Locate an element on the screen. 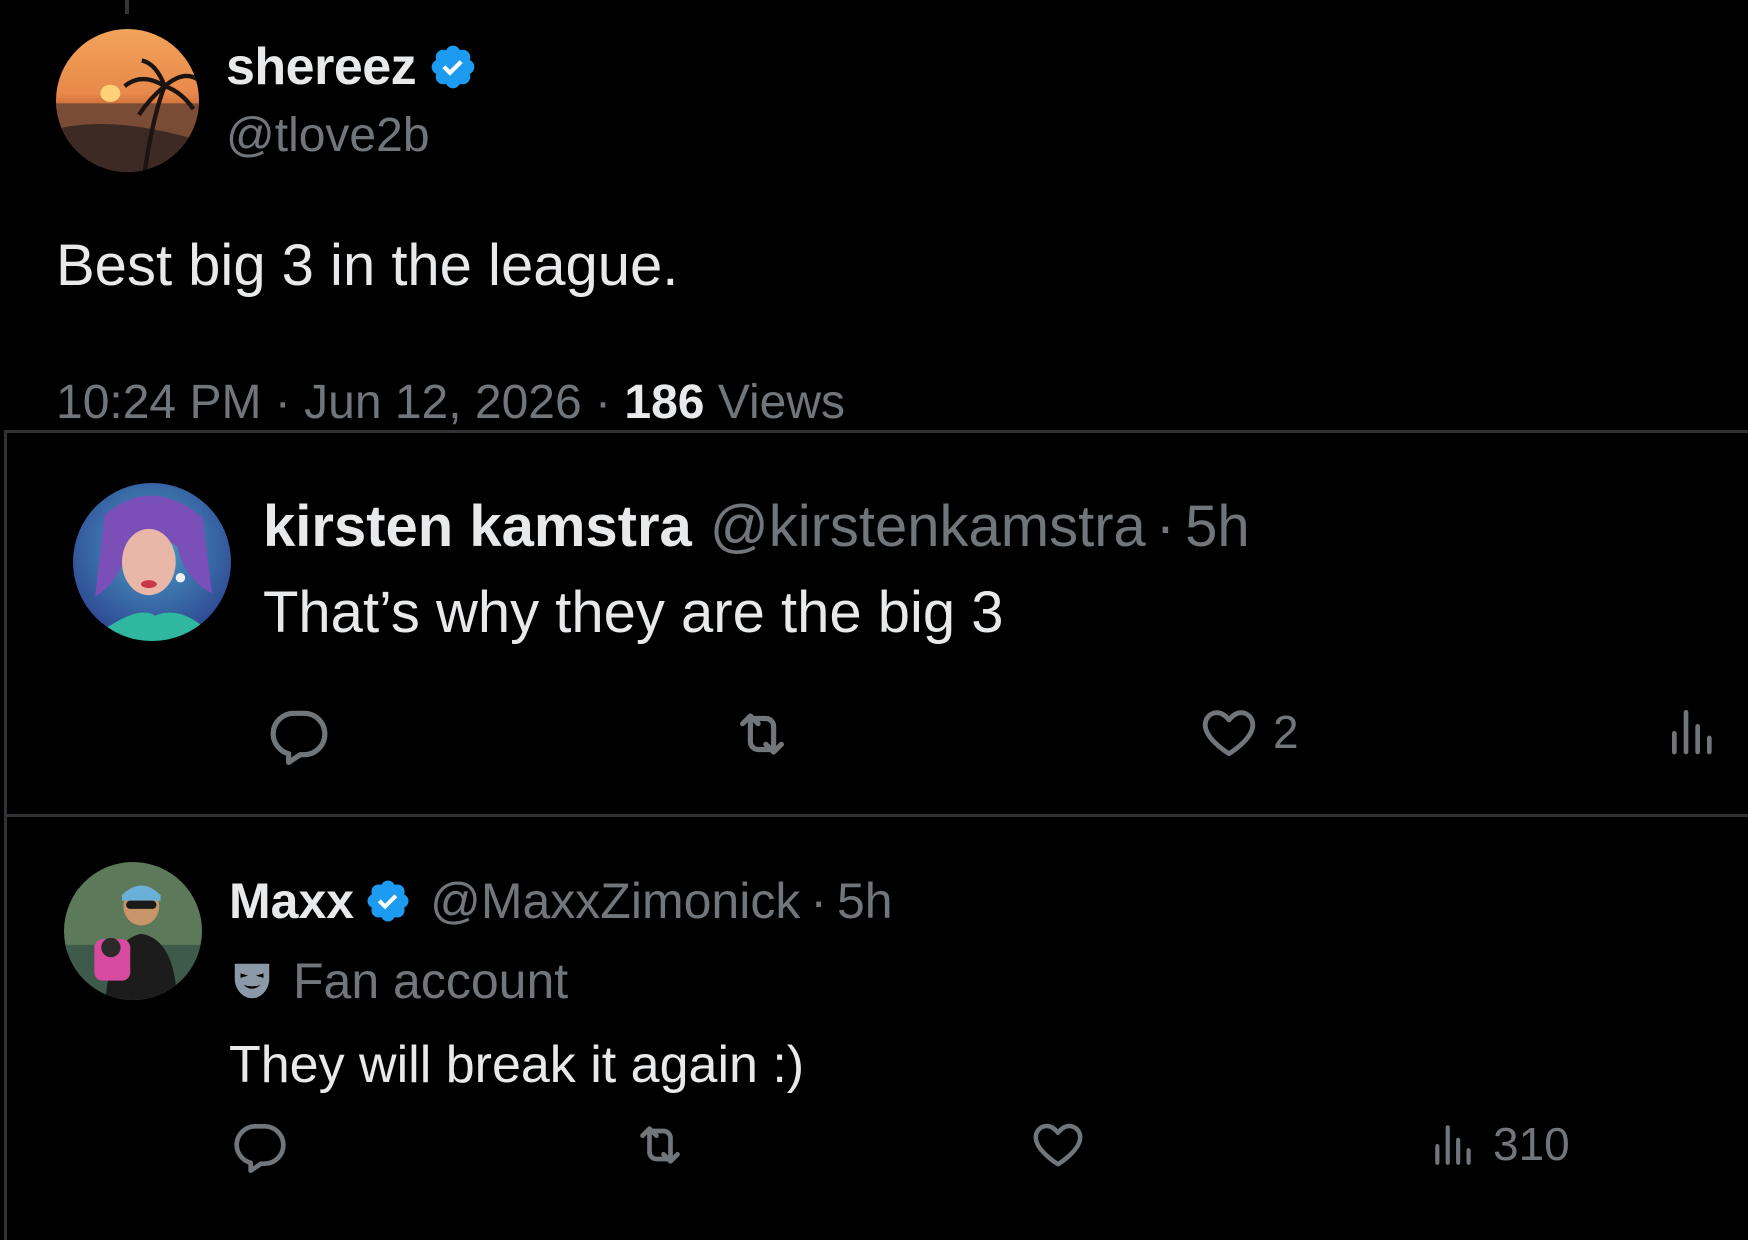 The height and width of the screenshot is (1240, 1748). reply-header: Maxx @MaxxZimonick · 5h is located at coordinates (561, 901).